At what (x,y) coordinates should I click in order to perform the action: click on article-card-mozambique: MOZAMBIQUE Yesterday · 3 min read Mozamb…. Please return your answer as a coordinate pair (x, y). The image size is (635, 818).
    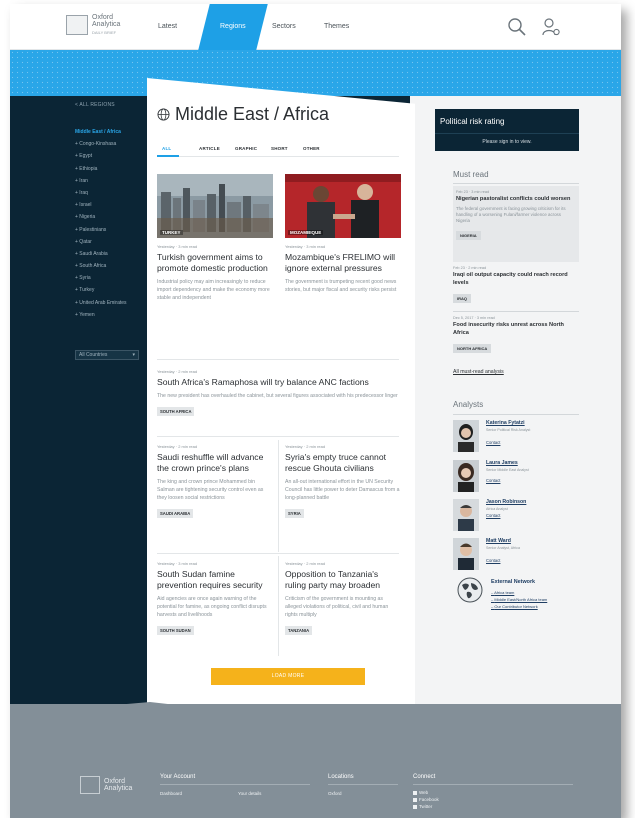
    Looking at the image, I should click on (343, 234).